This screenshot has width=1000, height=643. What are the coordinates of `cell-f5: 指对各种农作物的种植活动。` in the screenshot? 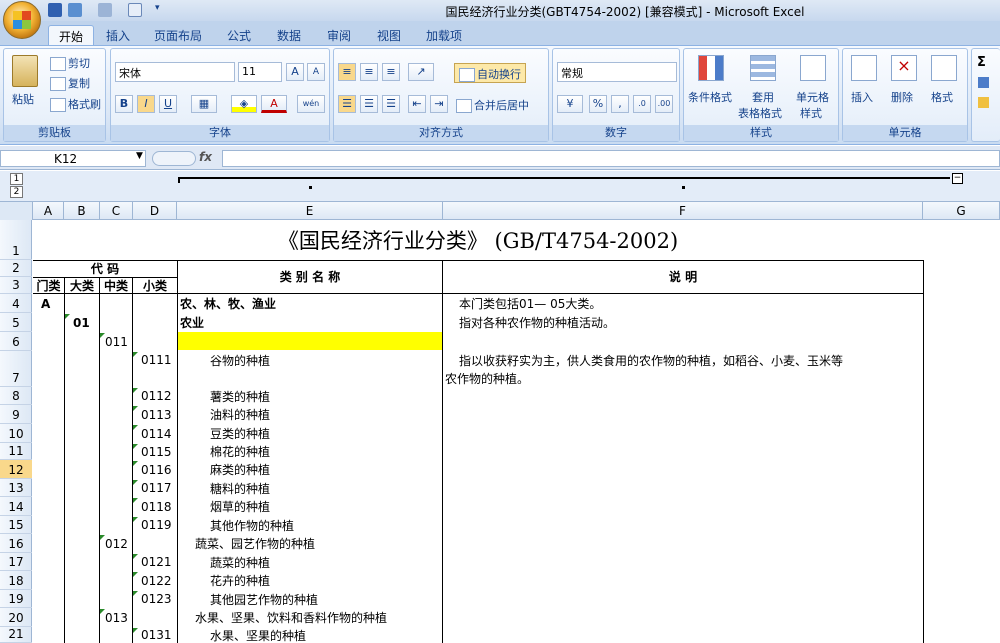 It's located at (537, 322).